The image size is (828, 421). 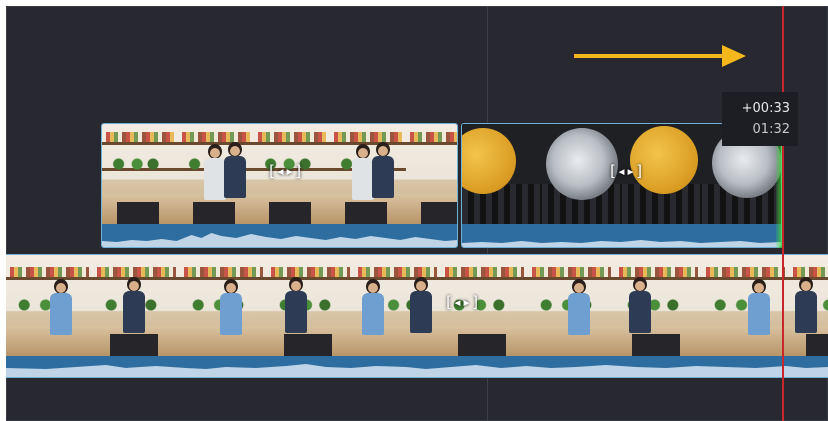 I want to click on trim-offset-value: +00:33, so click(x=765, y=108).